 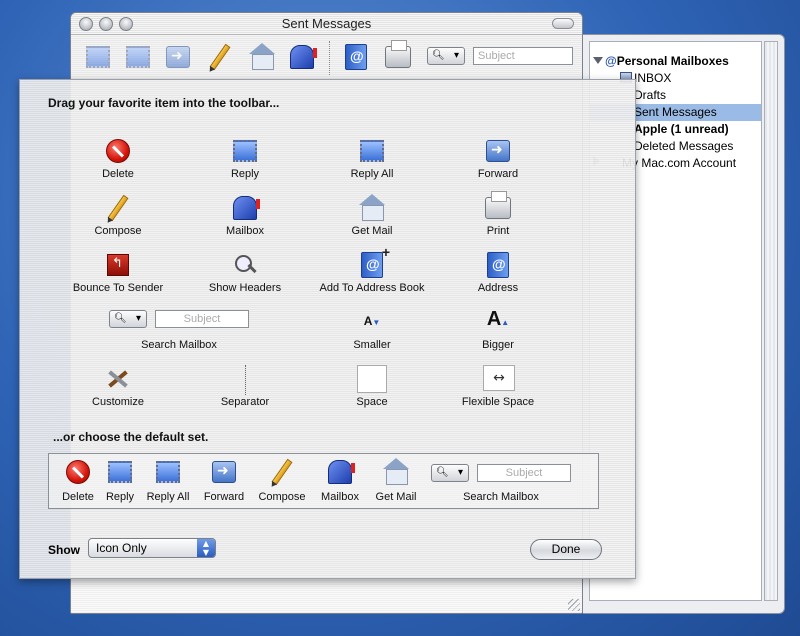 I want to click on toolbar-item-get-mail: Get Mail, so click(x=372, y=218).